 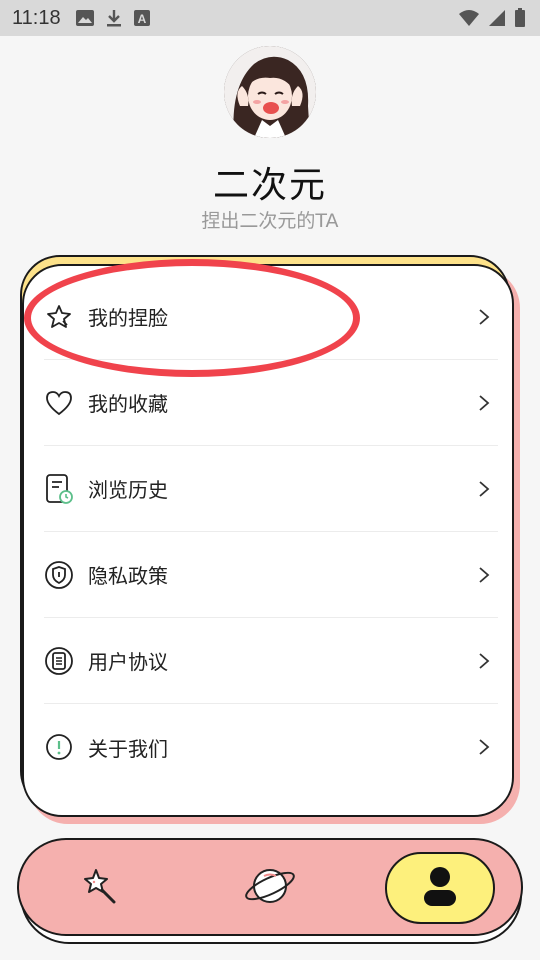 What do you see at coordinates (271, 661) in the screenshot?
I see `menu-item-user-agreement: 用户协议` at bounding box center [271, 661].